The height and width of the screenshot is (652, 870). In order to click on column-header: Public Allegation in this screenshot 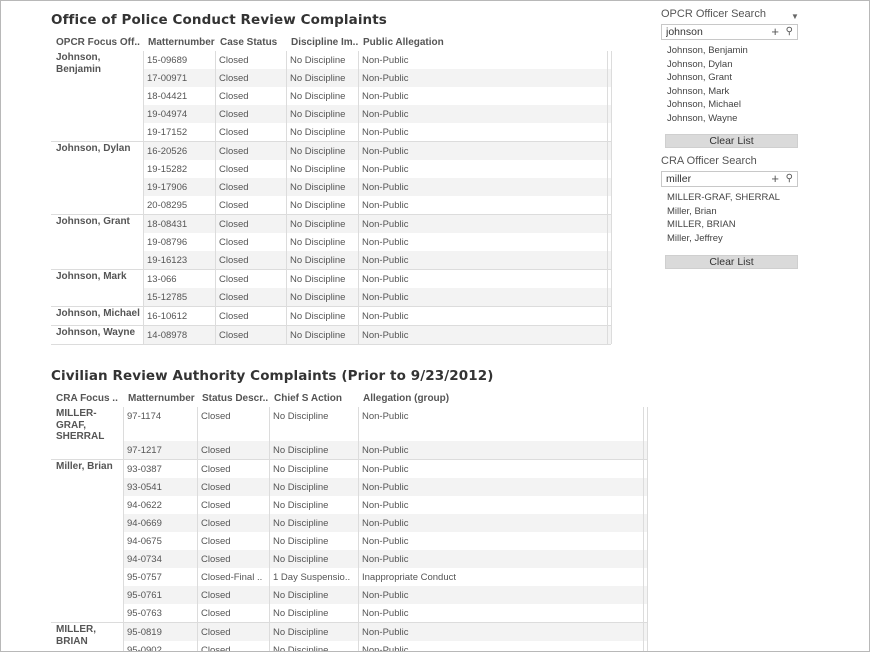, I will do `click(487, 42)`.